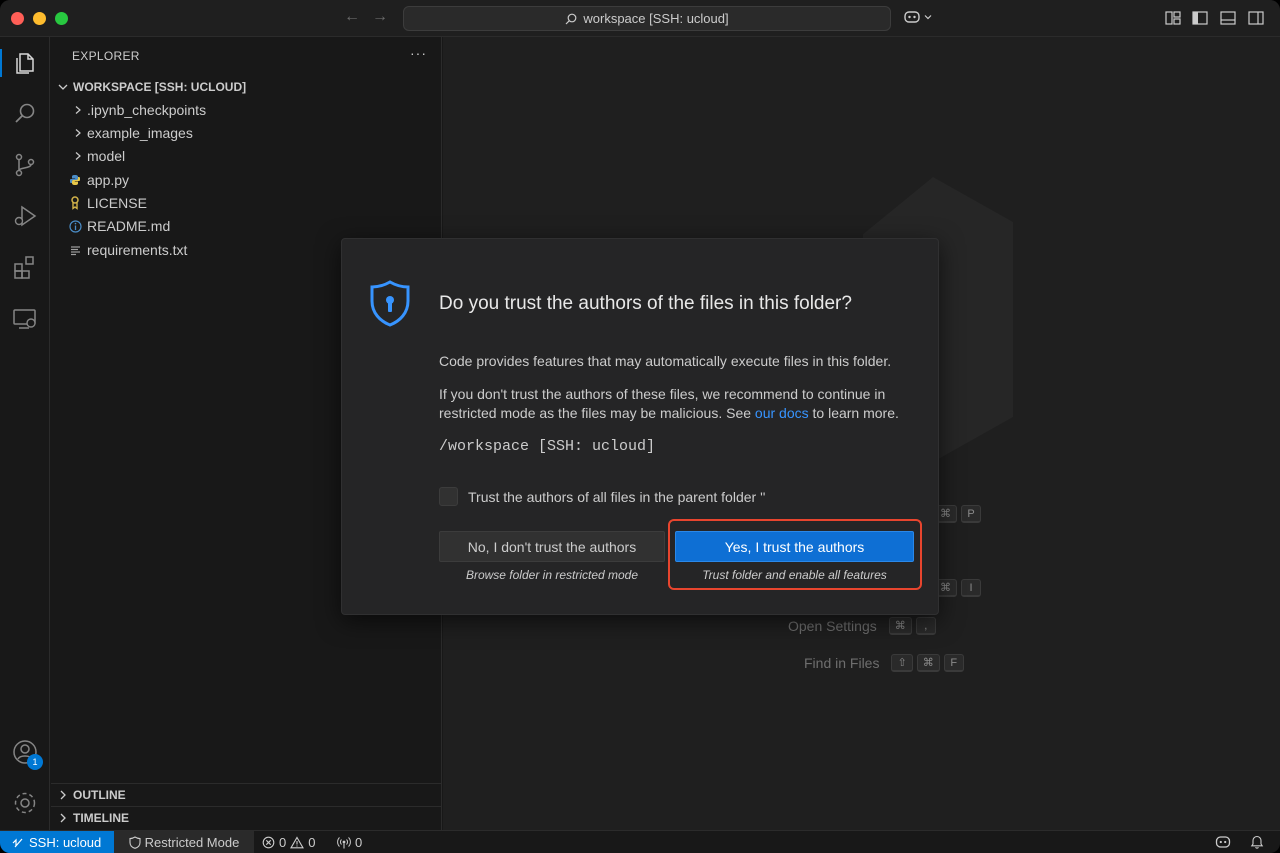  I want to click on key-cap: I, so click(971, 588).